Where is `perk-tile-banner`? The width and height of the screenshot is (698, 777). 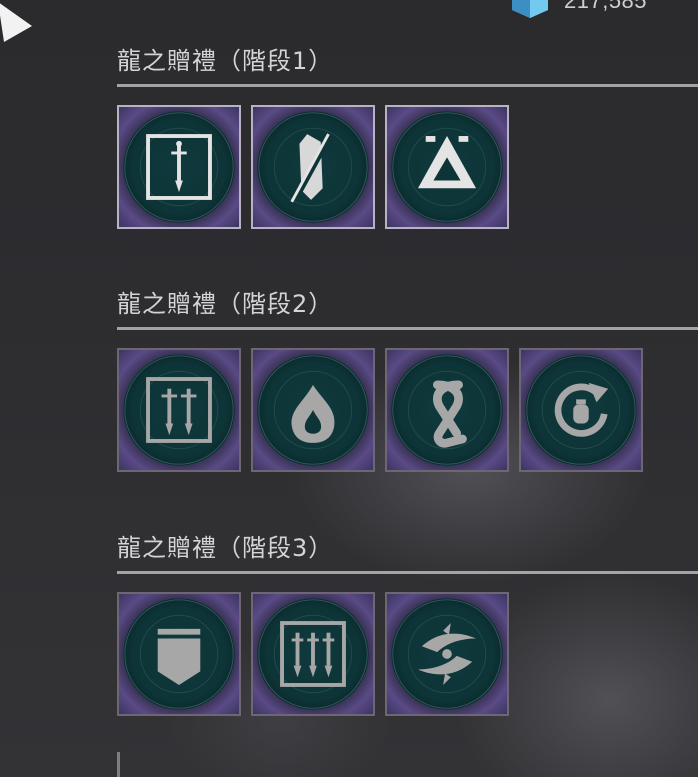
perk-tile-banner is located at coordinates (179, 654).